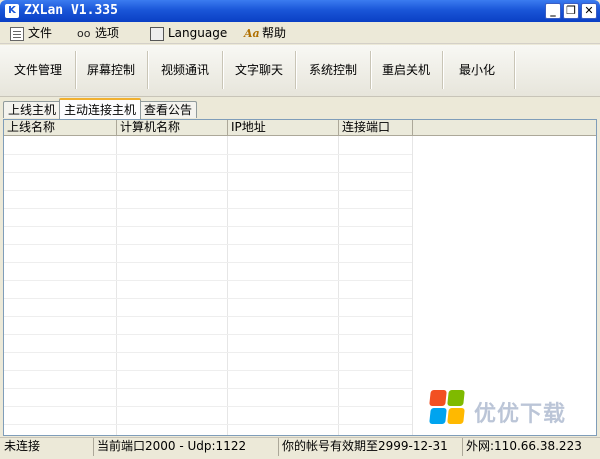 This screenshot has width=600, height=459. I want to click on window-title: ZXLan V1.335, so click(71, 10).